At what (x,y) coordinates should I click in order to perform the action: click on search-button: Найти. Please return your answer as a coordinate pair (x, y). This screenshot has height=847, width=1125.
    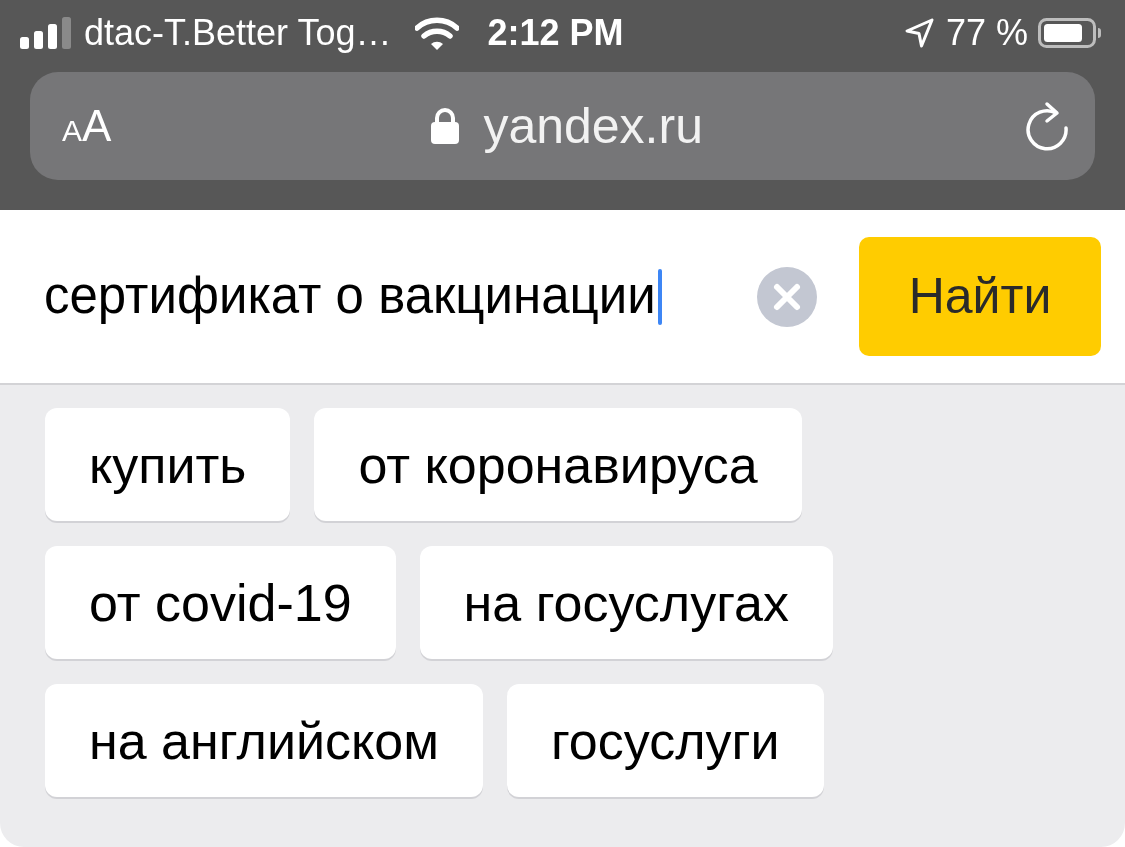
    Looking at the image, I should click on (980, 296).